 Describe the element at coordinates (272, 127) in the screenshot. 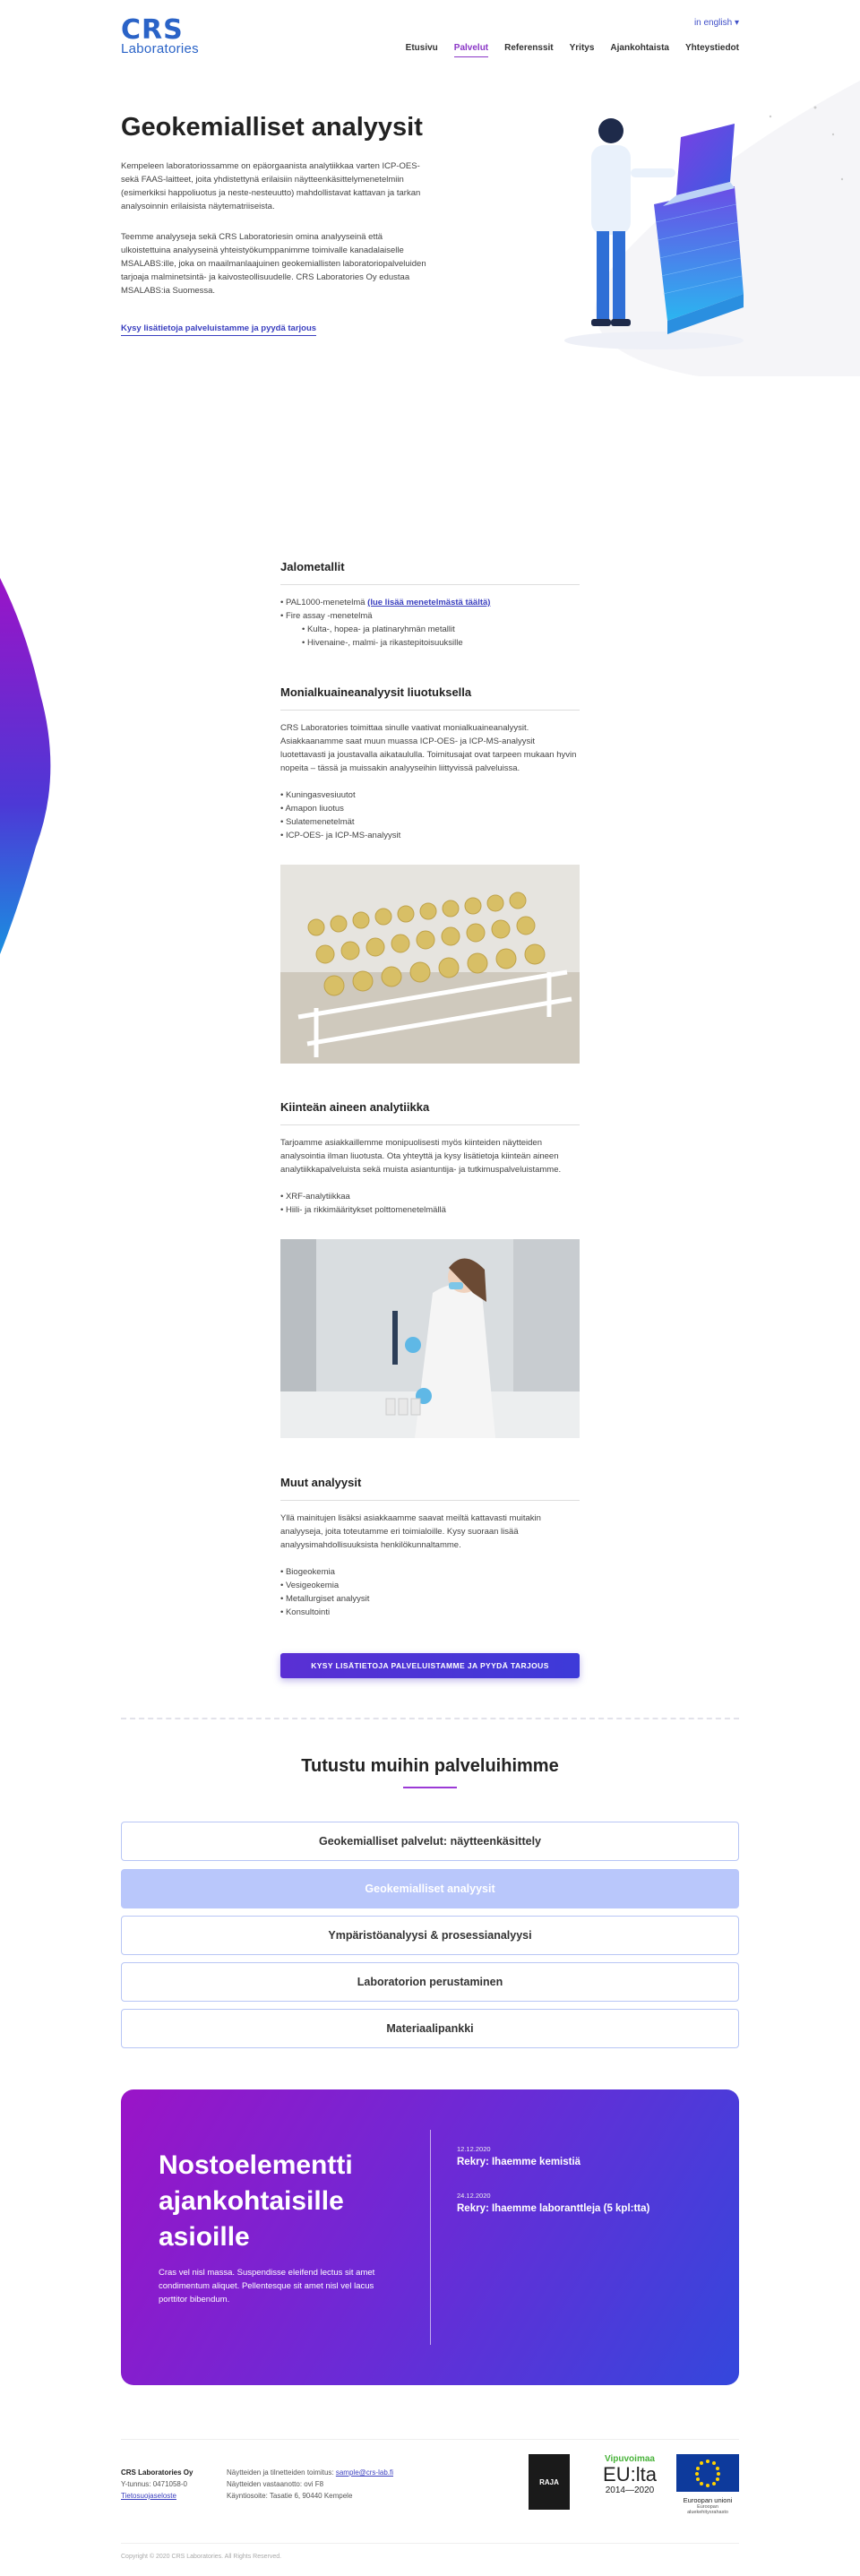

I see `page-title: Geokemialliset analyysit` at that location.